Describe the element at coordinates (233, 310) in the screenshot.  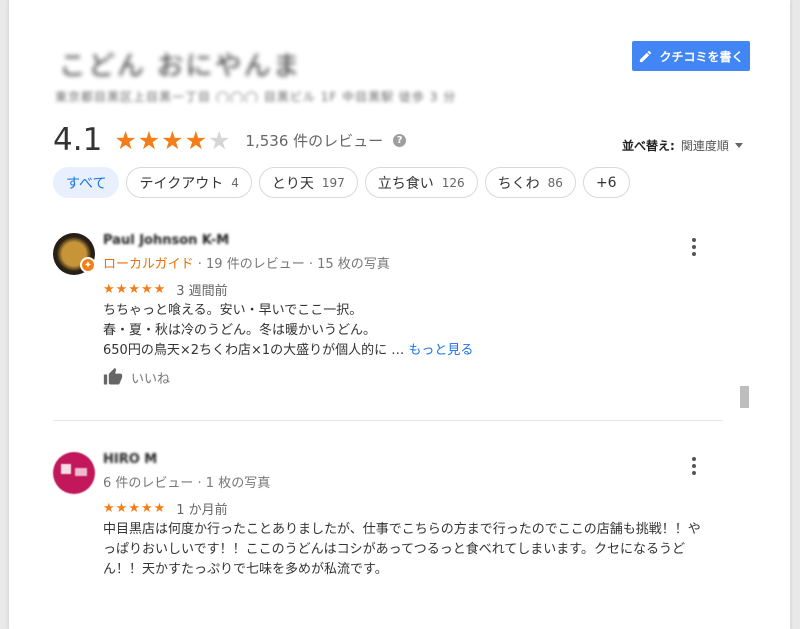
I see `review-line: ちちゃっと喰える。安い・早いでここ一択。` at that location.